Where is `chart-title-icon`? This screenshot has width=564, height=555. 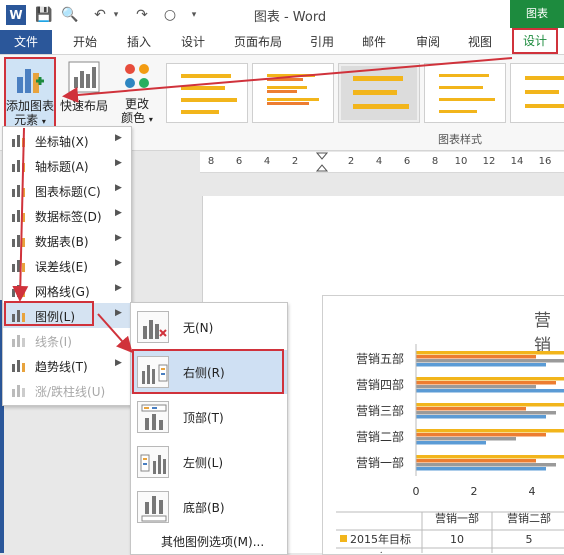
chart-title-icon is located at coordinates (18, 191).